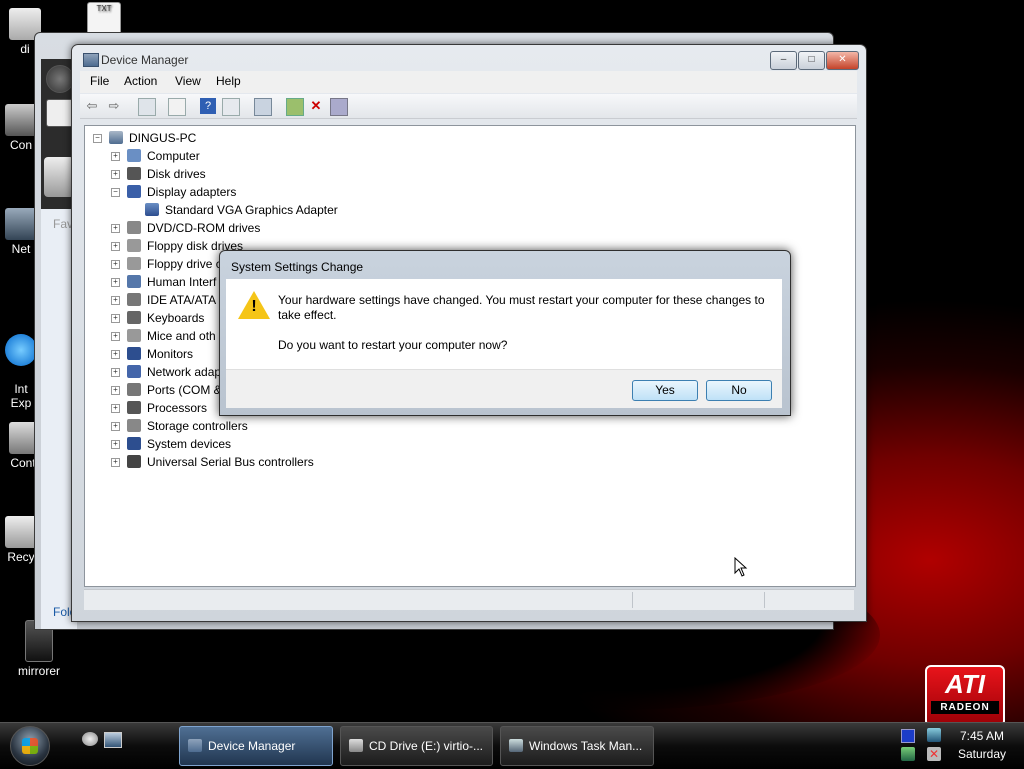  What do you see at coordinates (316, 106) in the screenshot?
I see `uninstall-icon: ✕` at bounding box center [316, 106].